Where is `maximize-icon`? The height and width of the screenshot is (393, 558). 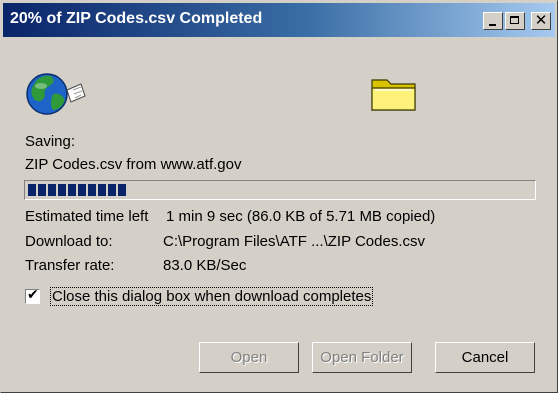
maximize-icon is located at coordinates (514, 20).